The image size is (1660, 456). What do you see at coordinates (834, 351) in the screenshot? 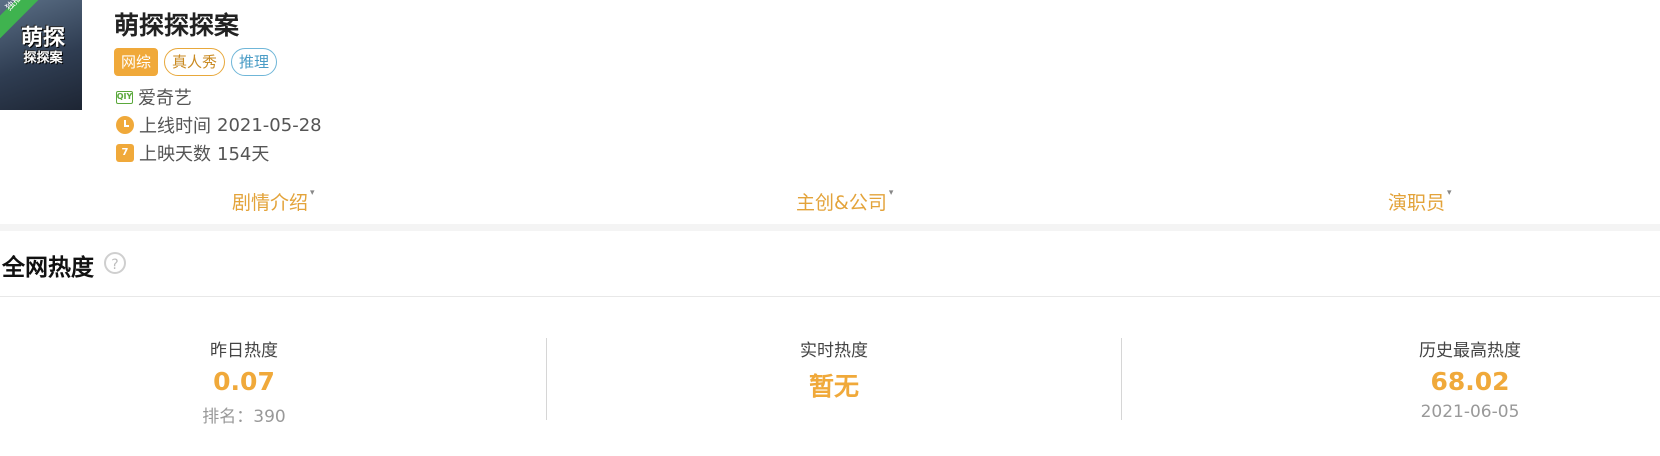
I see `stat-label: 实时热度` at bounding box center [834, 351].